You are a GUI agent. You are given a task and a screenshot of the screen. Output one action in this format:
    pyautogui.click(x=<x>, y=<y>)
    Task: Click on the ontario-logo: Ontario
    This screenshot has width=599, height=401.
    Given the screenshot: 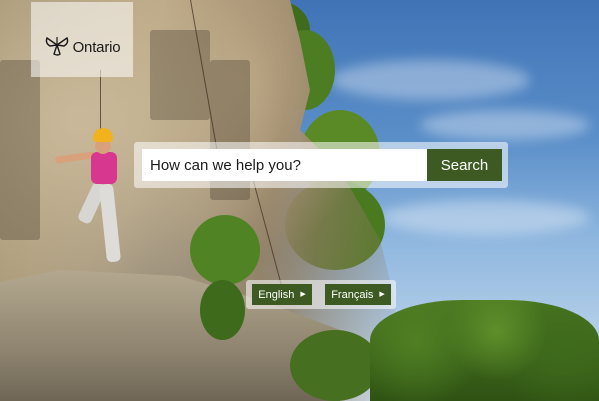 What is the action you would take?
    pyautogui.click(x=82, y=47)
    